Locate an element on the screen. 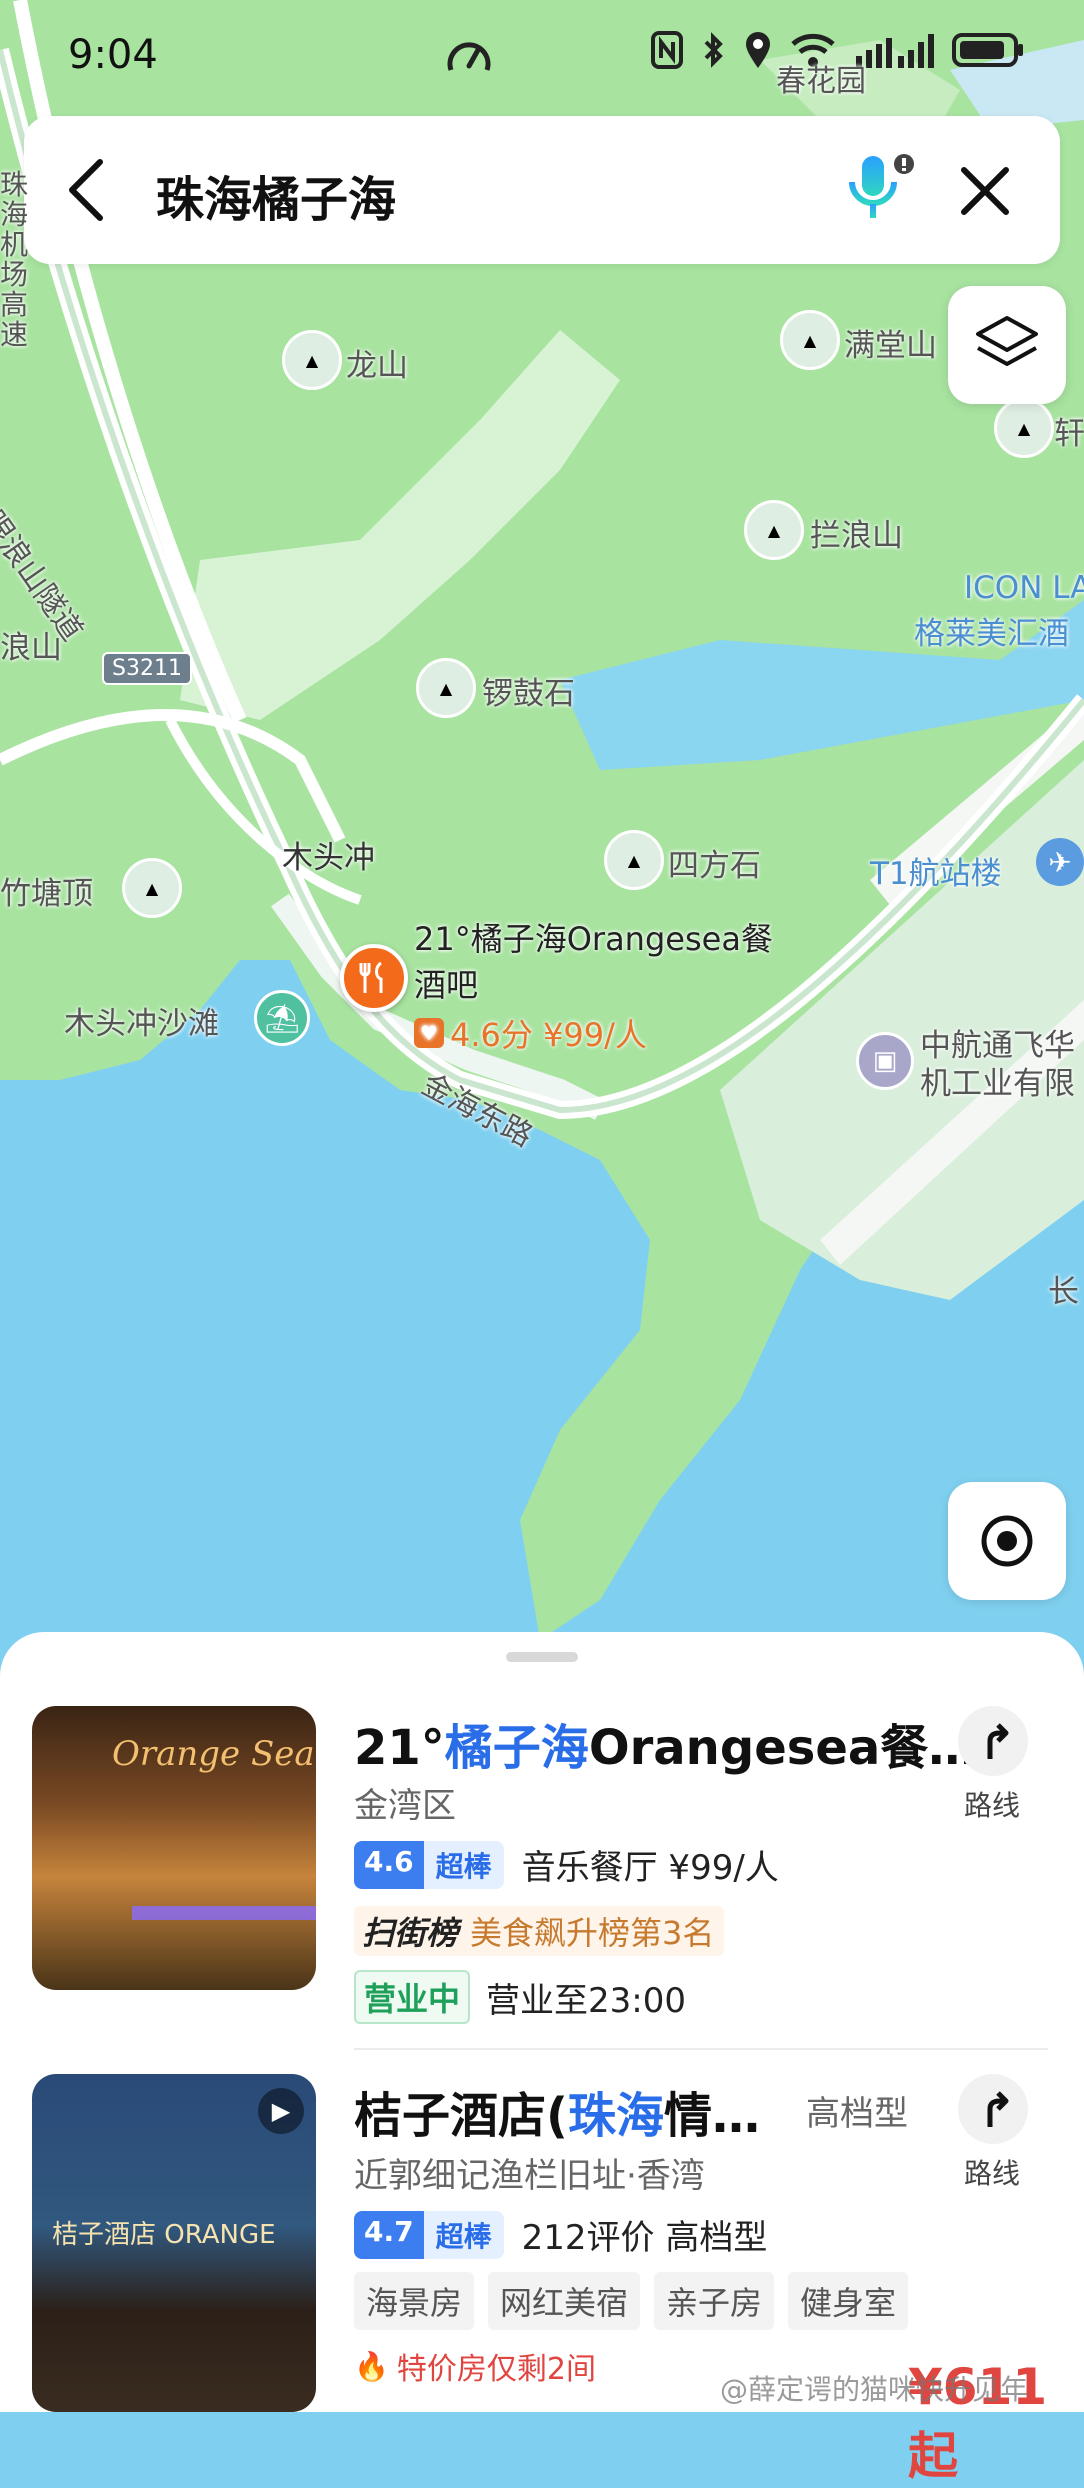 The width and height of the screenshot is (1084, 2488). amenity-tag: 亲子房 is located at coordinates (714, 2301).